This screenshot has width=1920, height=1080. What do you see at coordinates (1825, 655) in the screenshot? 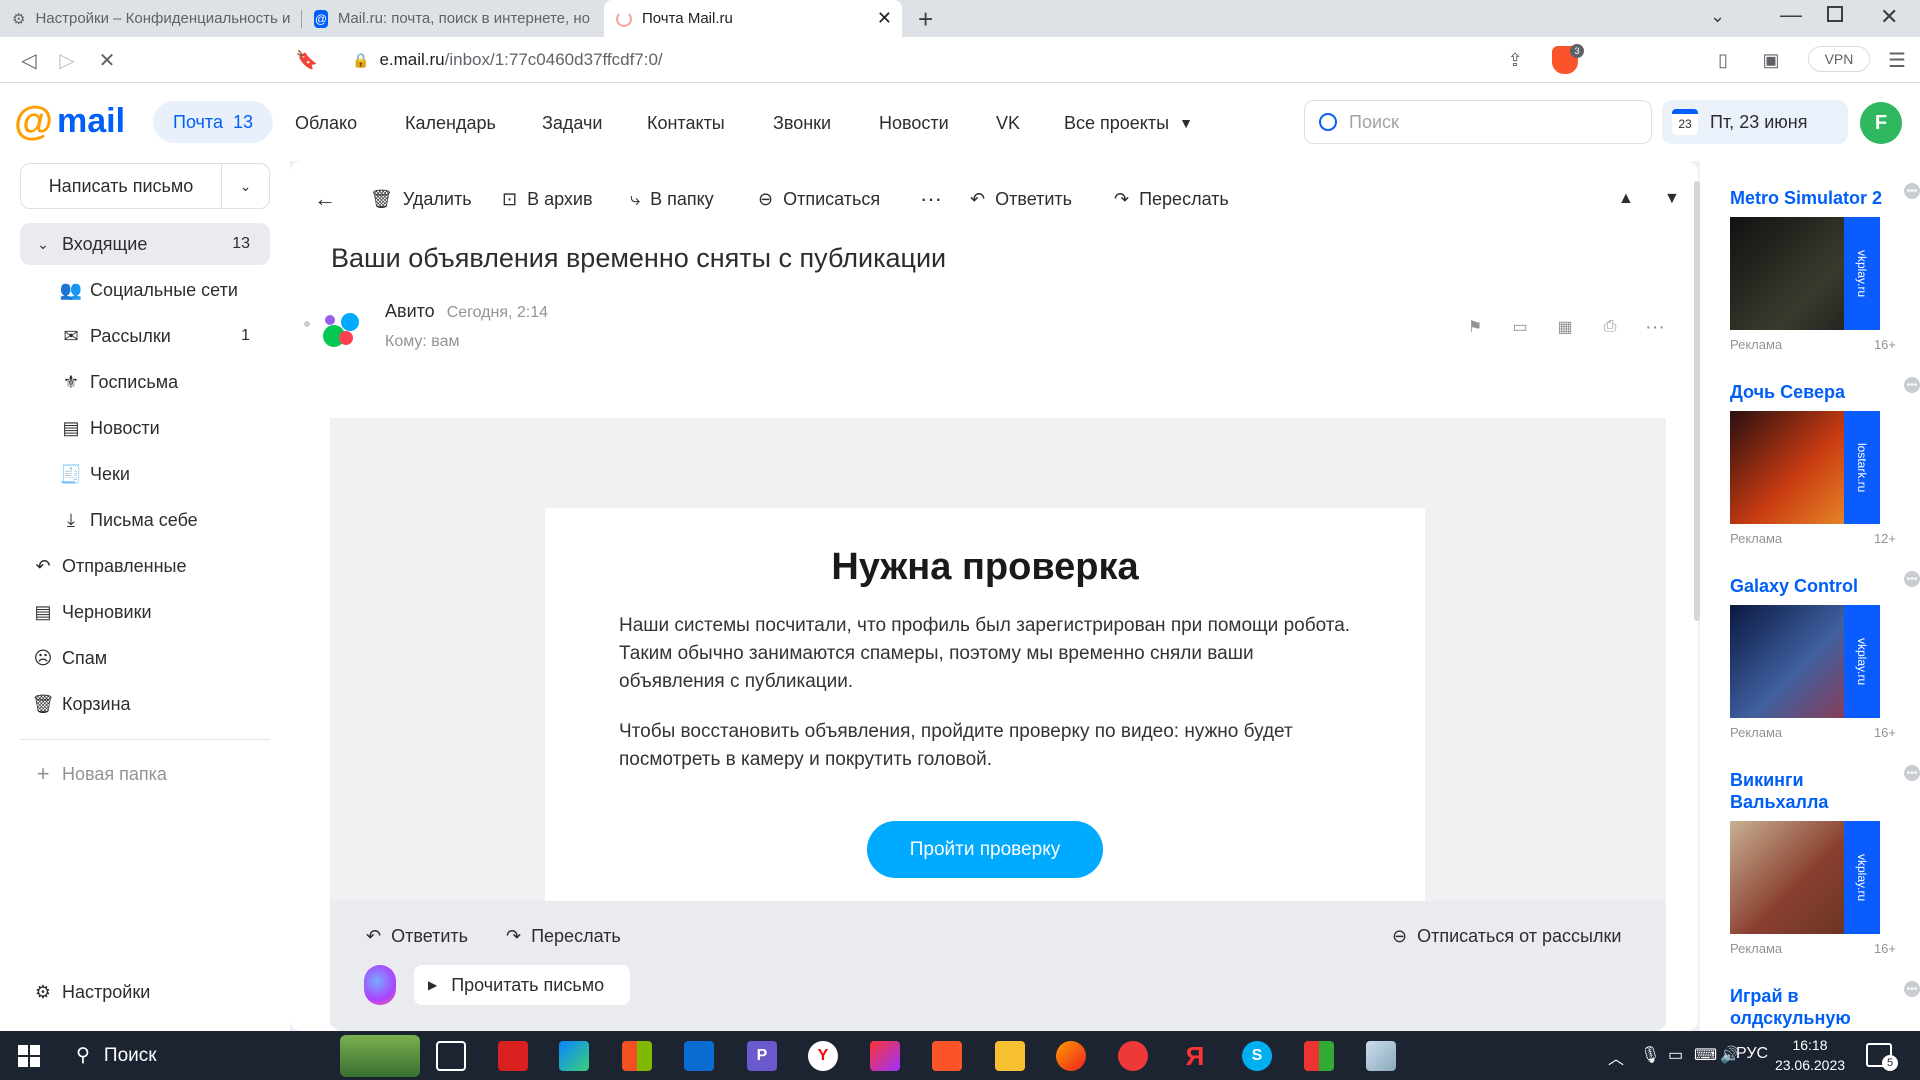
I see `ad-galaxy-control: Galaxy Control ••• vkplay.ru Реклама 16+` at bounding box center [1825, 655].